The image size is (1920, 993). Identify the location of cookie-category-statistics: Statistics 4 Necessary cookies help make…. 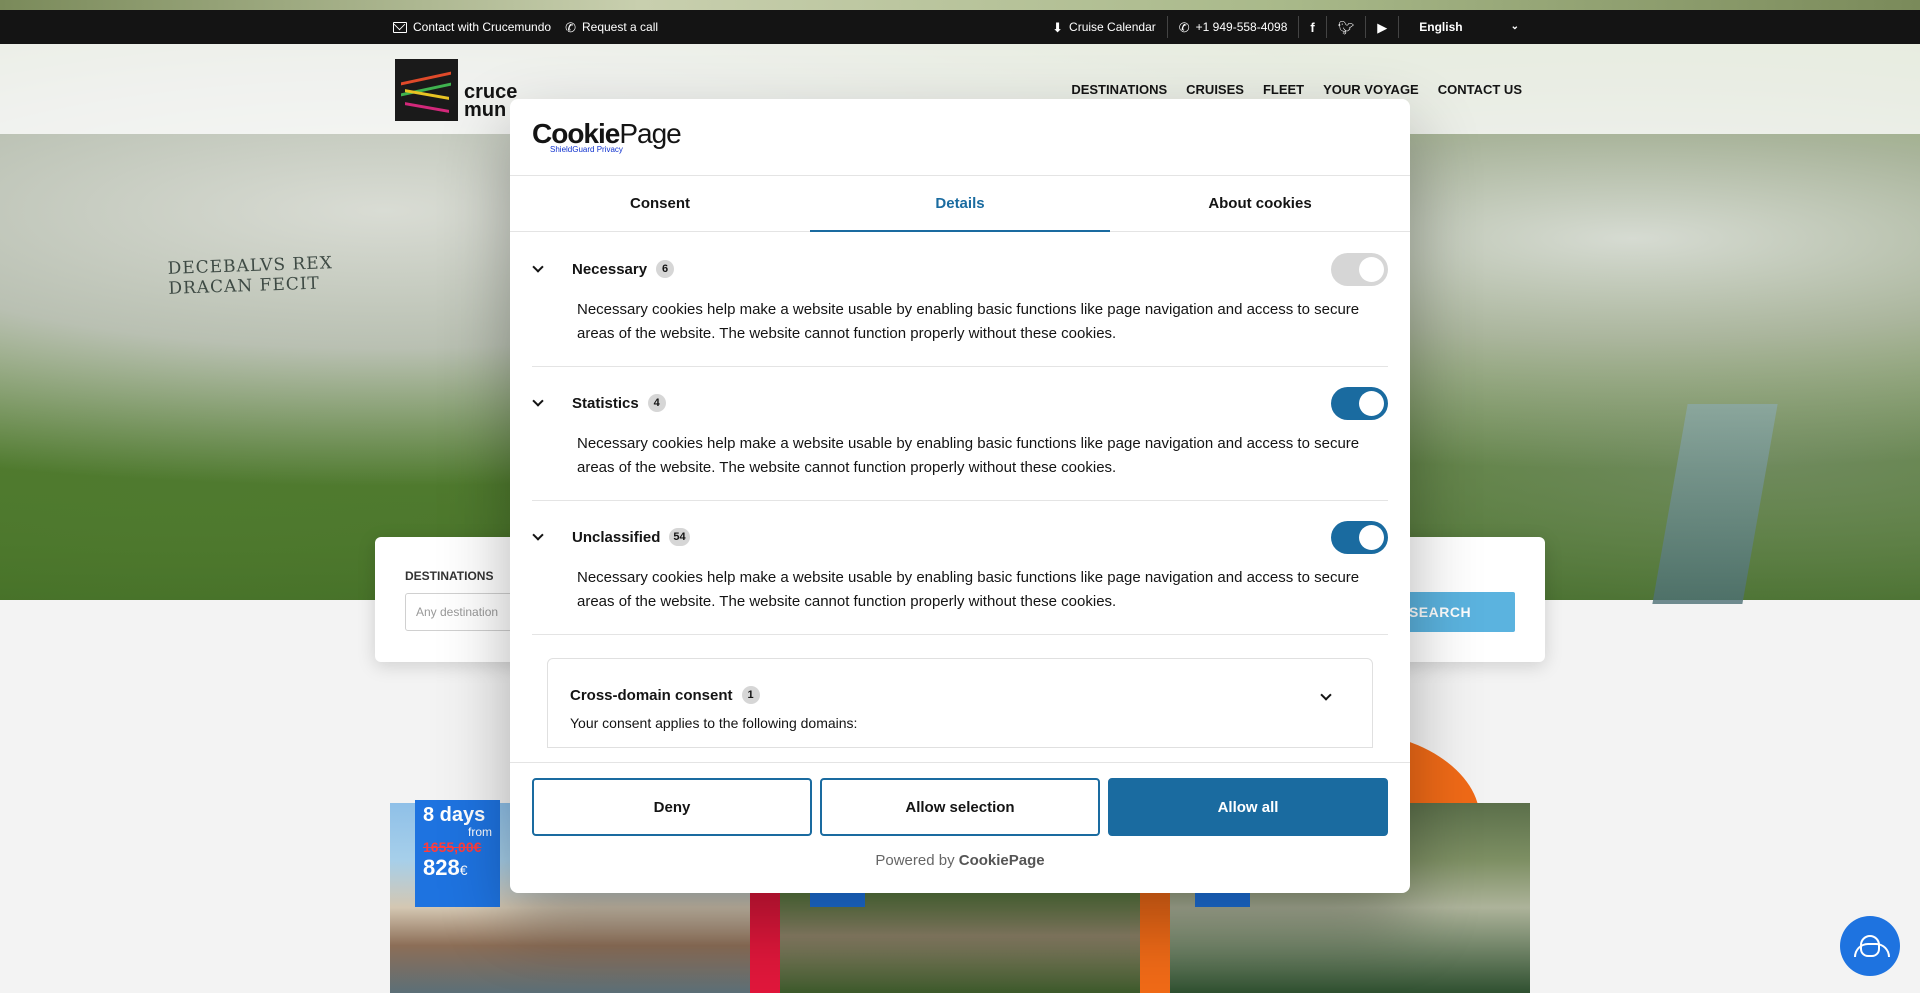
(960, 434).